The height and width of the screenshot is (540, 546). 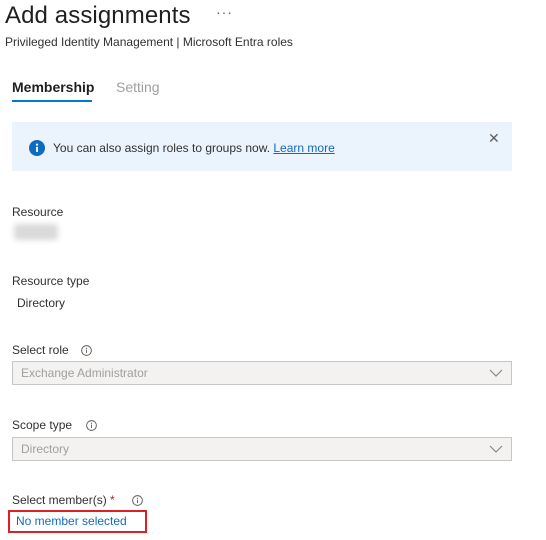 I want to click on learn-more-link: Learn more, so click(x=303, y=148).